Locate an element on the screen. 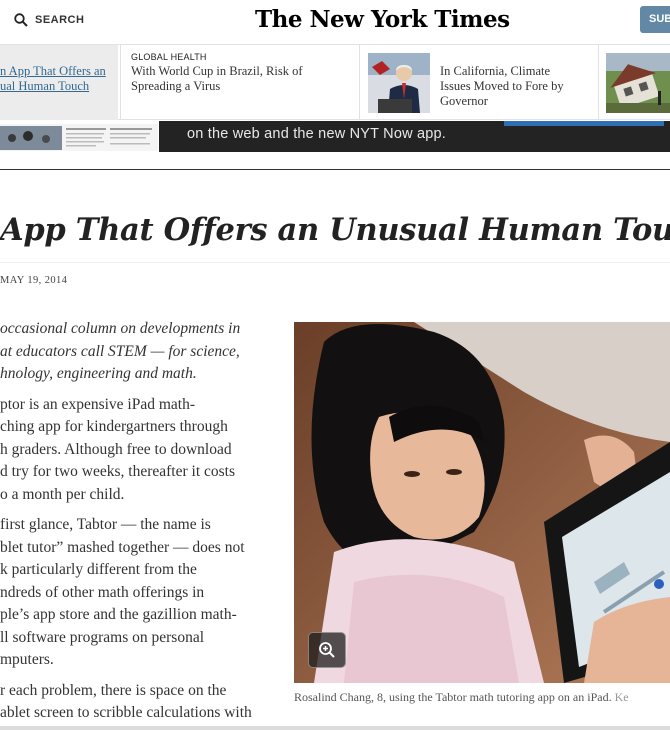 Image resolution: width=670 pixels, height=730 pixels. ad-thumbnails is located at coordinates (79, 137).